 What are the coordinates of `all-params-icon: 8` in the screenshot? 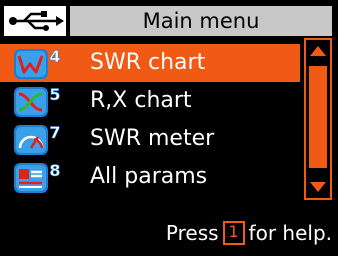 It's located at (37, 177).